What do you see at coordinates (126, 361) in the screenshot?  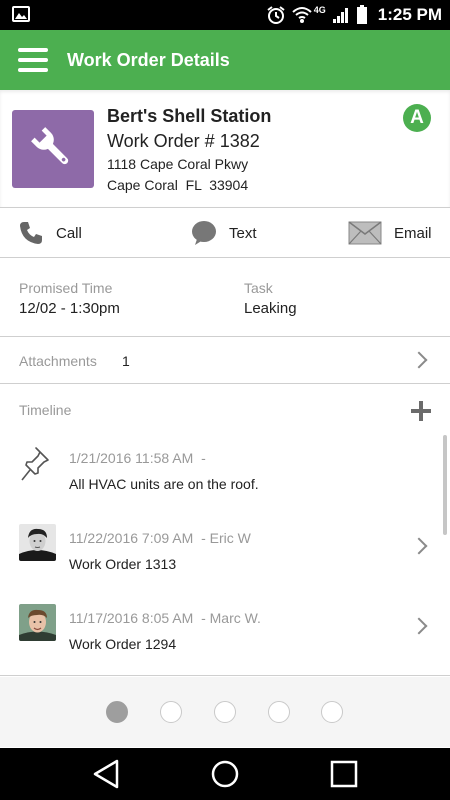 I see `attachments-count: 1` at bounding box center [126, 361].